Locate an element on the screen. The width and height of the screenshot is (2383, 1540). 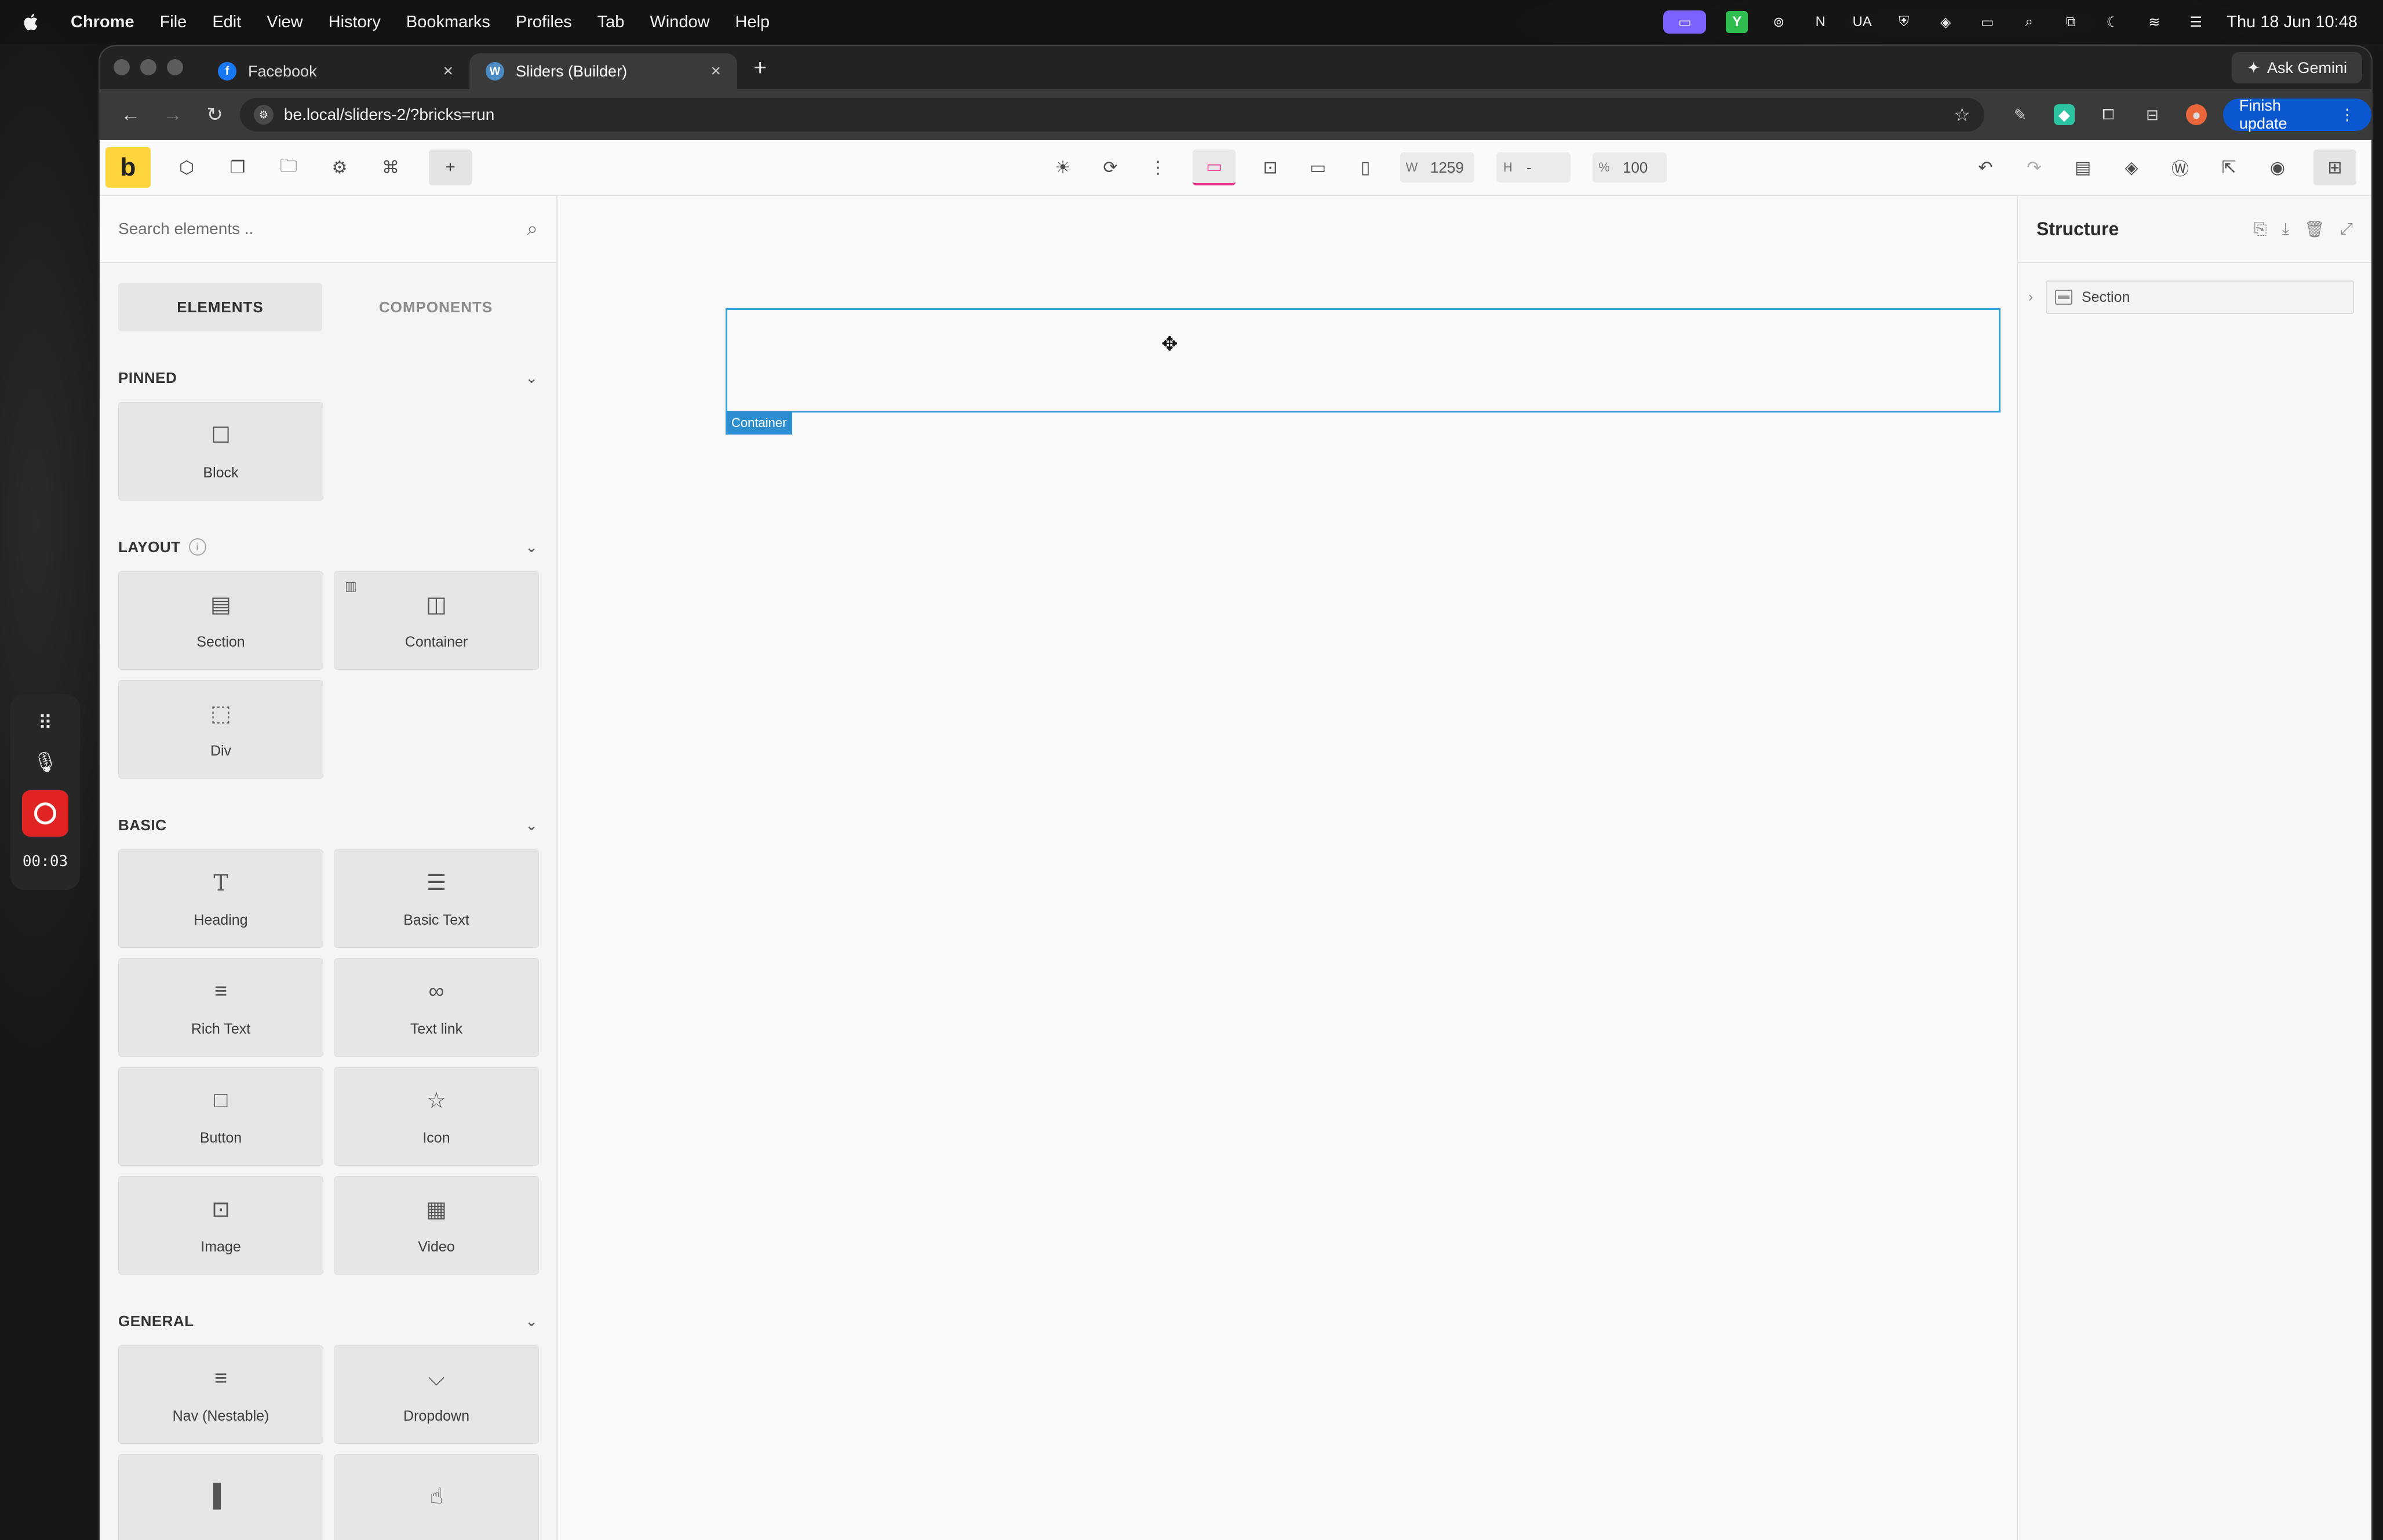
menu-help: Help is located at coordinates (753, 22).